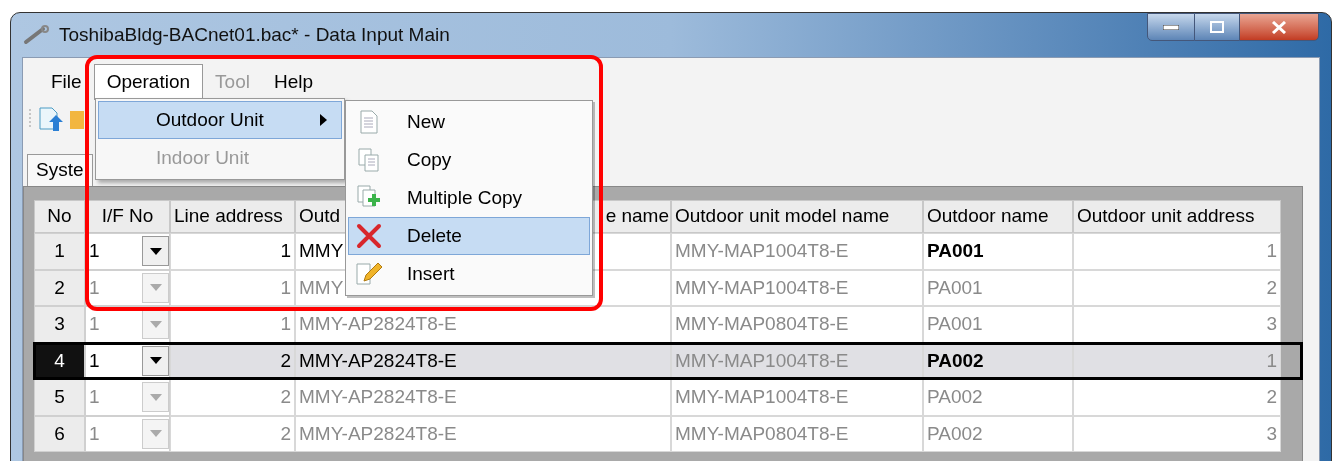 This screenshot has width=1337, height=461. Describe the element at coordinates (323, 120) in the screenshot. I see `submenu-arrow-icon` at that location.